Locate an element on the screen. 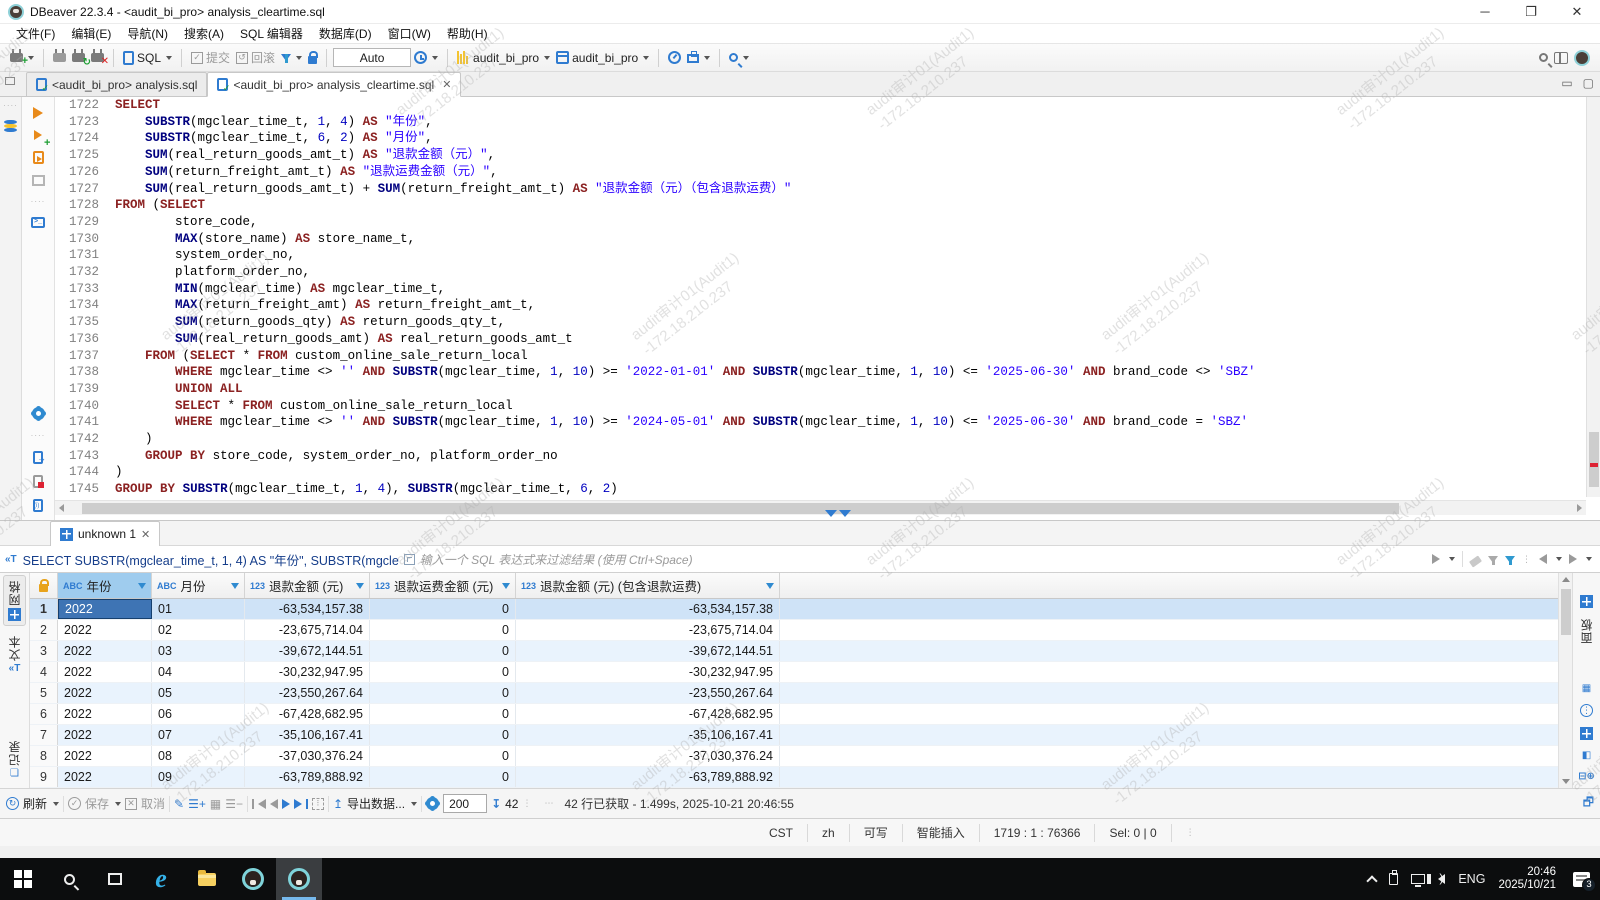  perspective-icon is located at coordinates (1561, 57).